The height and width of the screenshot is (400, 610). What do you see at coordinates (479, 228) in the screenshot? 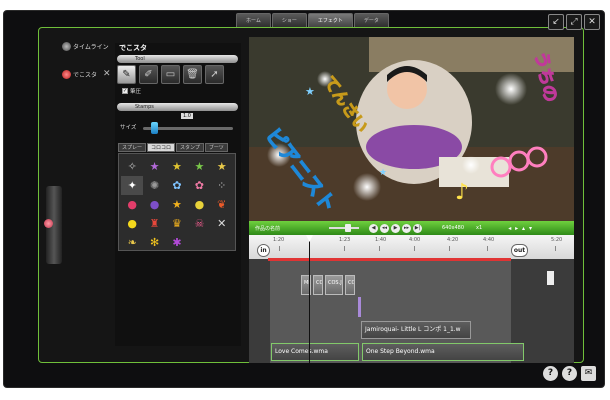
I see `zoom-label: x1` at bounding box center [479, 228].